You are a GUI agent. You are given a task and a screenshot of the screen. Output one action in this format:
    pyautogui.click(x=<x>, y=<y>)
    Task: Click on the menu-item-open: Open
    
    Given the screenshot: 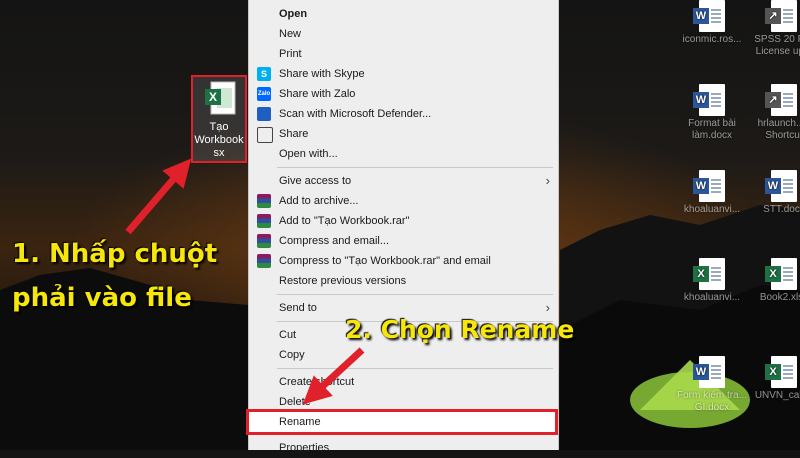 What is the action you would take?
    pyautogui.click(x=403, y=14)
    